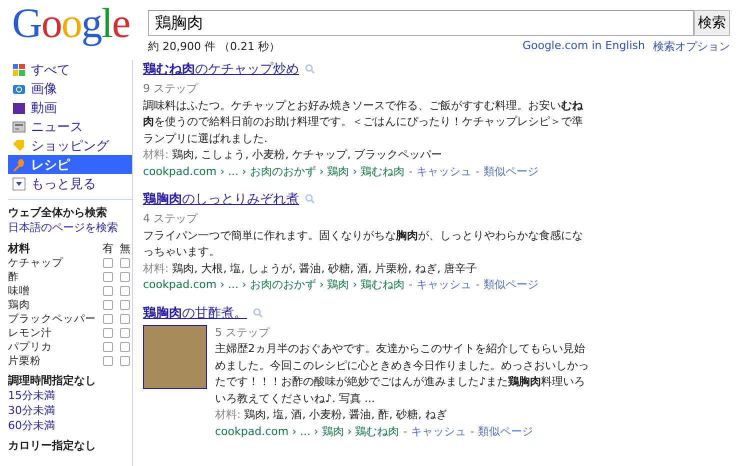 Image resolution: width=746 pixels, height=466 pixels. I want to click on step-count: 9 ステップ, so click(171, 89).